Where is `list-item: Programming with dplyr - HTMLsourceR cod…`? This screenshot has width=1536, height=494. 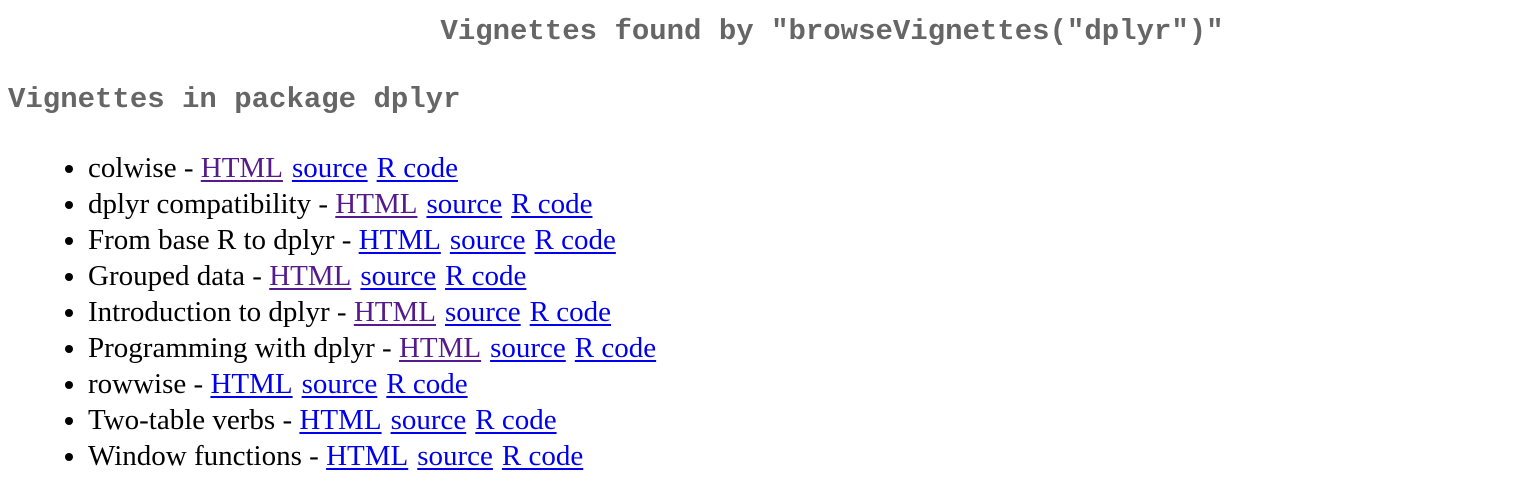
list-item: Programming with dplyr - HTMLsourceR cod… is located at coordinates (372, 348).